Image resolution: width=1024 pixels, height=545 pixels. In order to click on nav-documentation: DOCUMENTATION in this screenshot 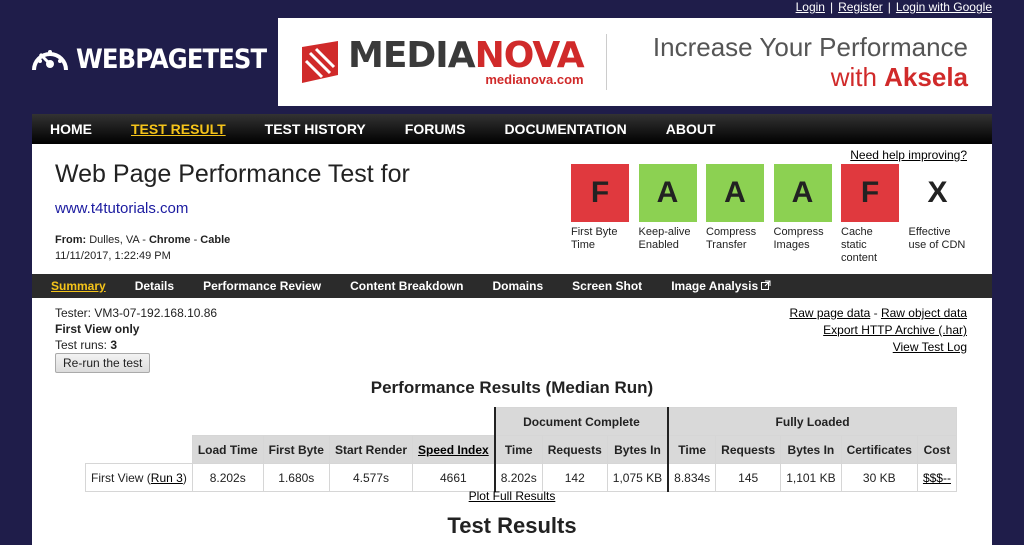, I will do `click(565, 129)`.